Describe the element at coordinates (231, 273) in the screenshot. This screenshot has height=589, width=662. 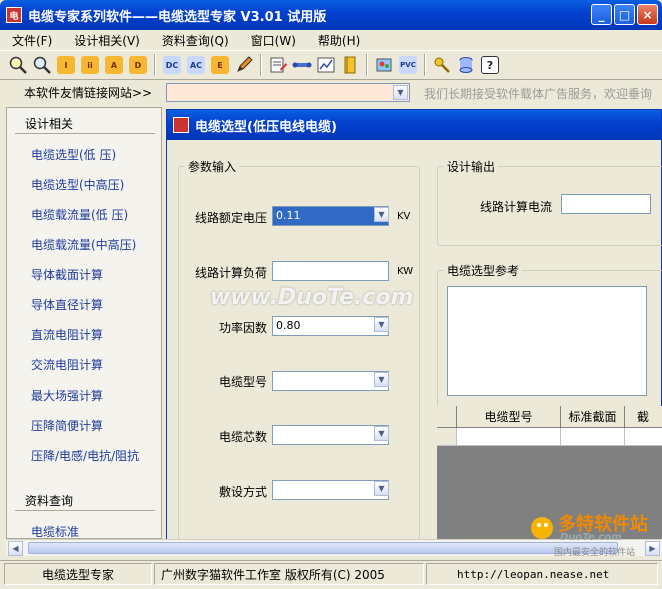
I see `load-label: 线路计算负荷` at that location.